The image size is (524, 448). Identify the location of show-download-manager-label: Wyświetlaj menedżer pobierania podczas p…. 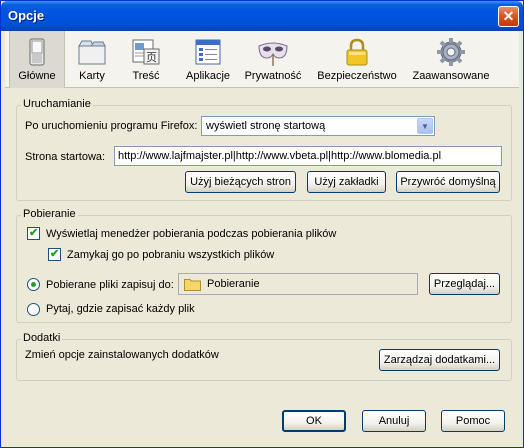
(191, 234).